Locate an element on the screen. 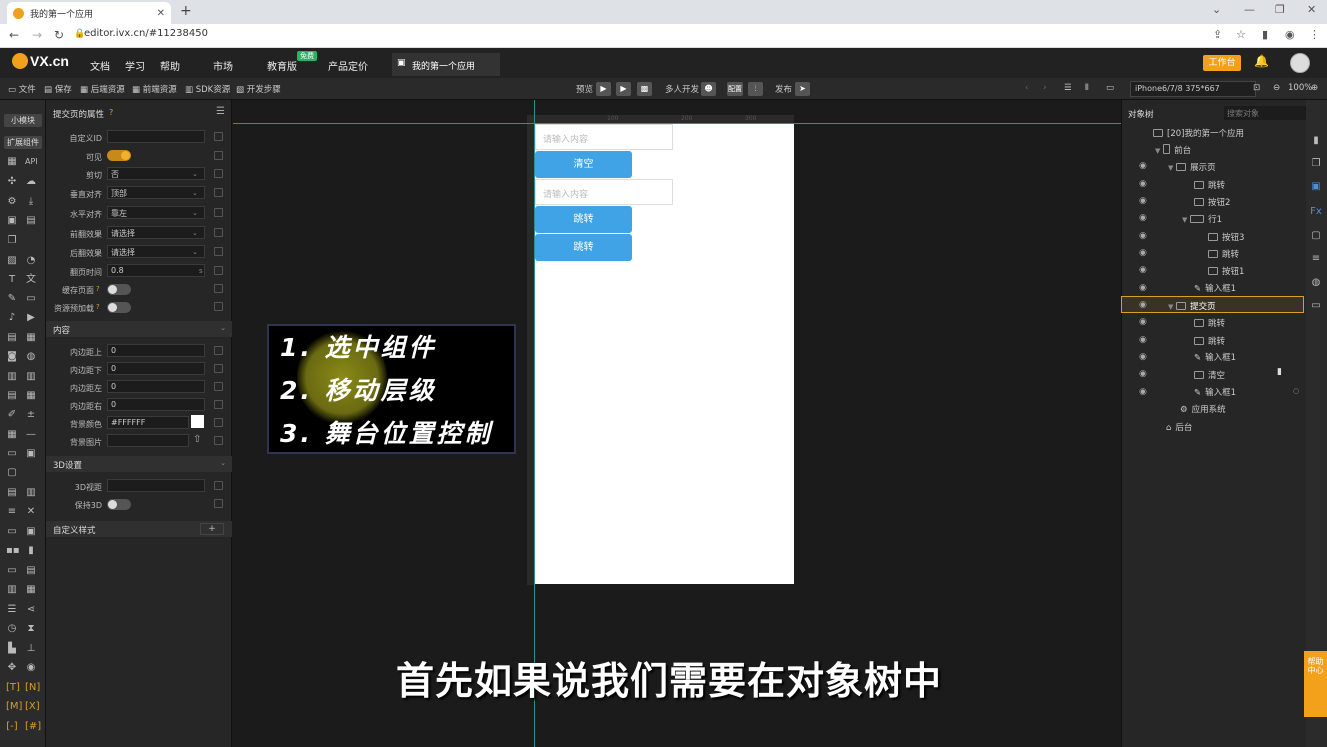  function-tool-icon: Fx is located at coordinates (1316, 212).